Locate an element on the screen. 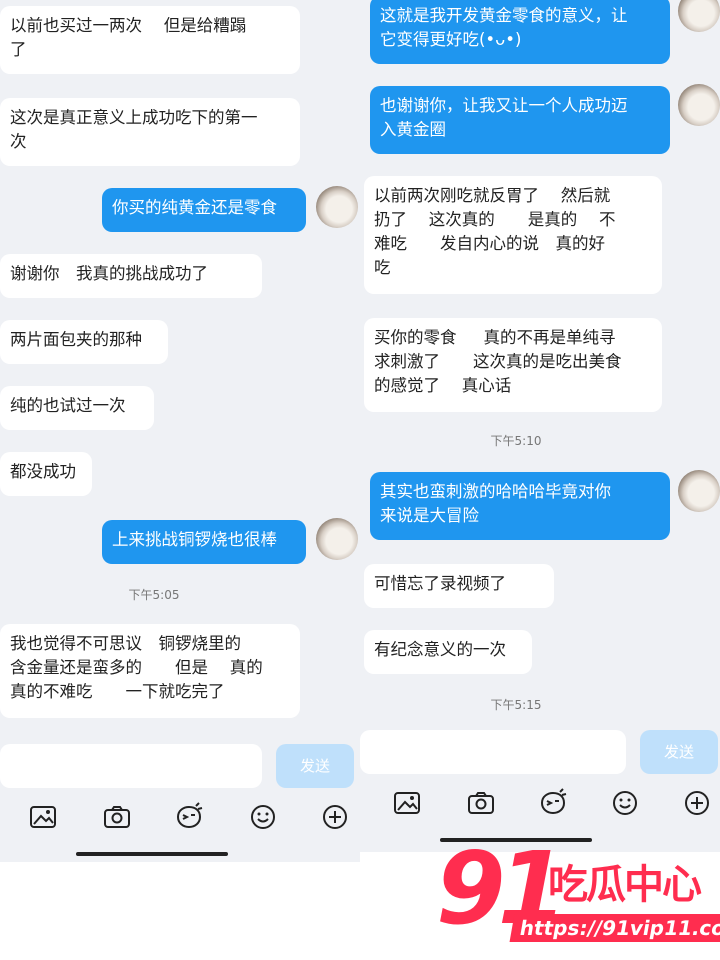 The width and height of the screenshot is (720, 960). message-bubble-incoming: 谢谢你 我真的挑战成功了 is located at coordinates (131, 276).